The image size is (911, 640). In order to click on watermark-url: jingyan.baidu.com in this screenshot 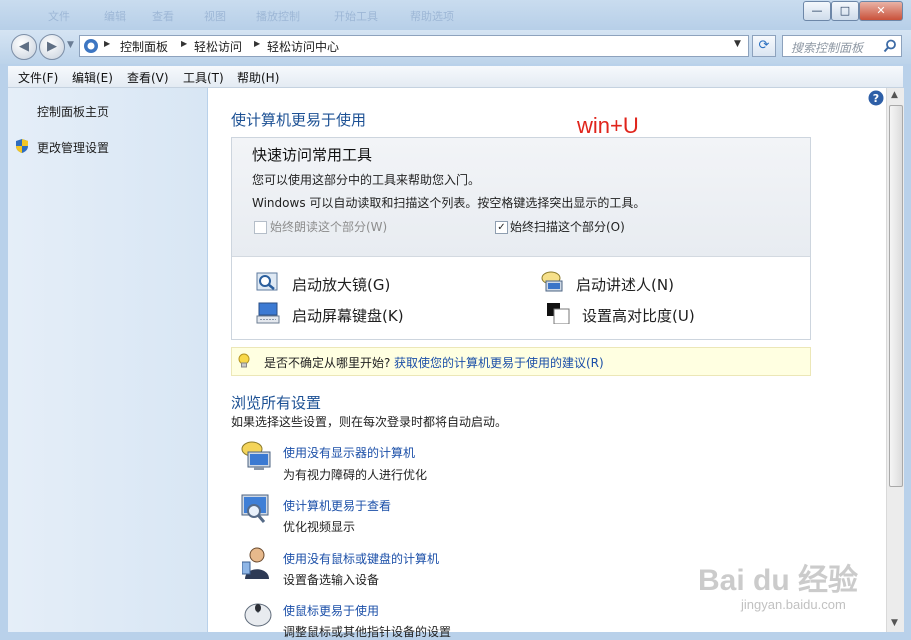, I will do `click(793, 604)`.